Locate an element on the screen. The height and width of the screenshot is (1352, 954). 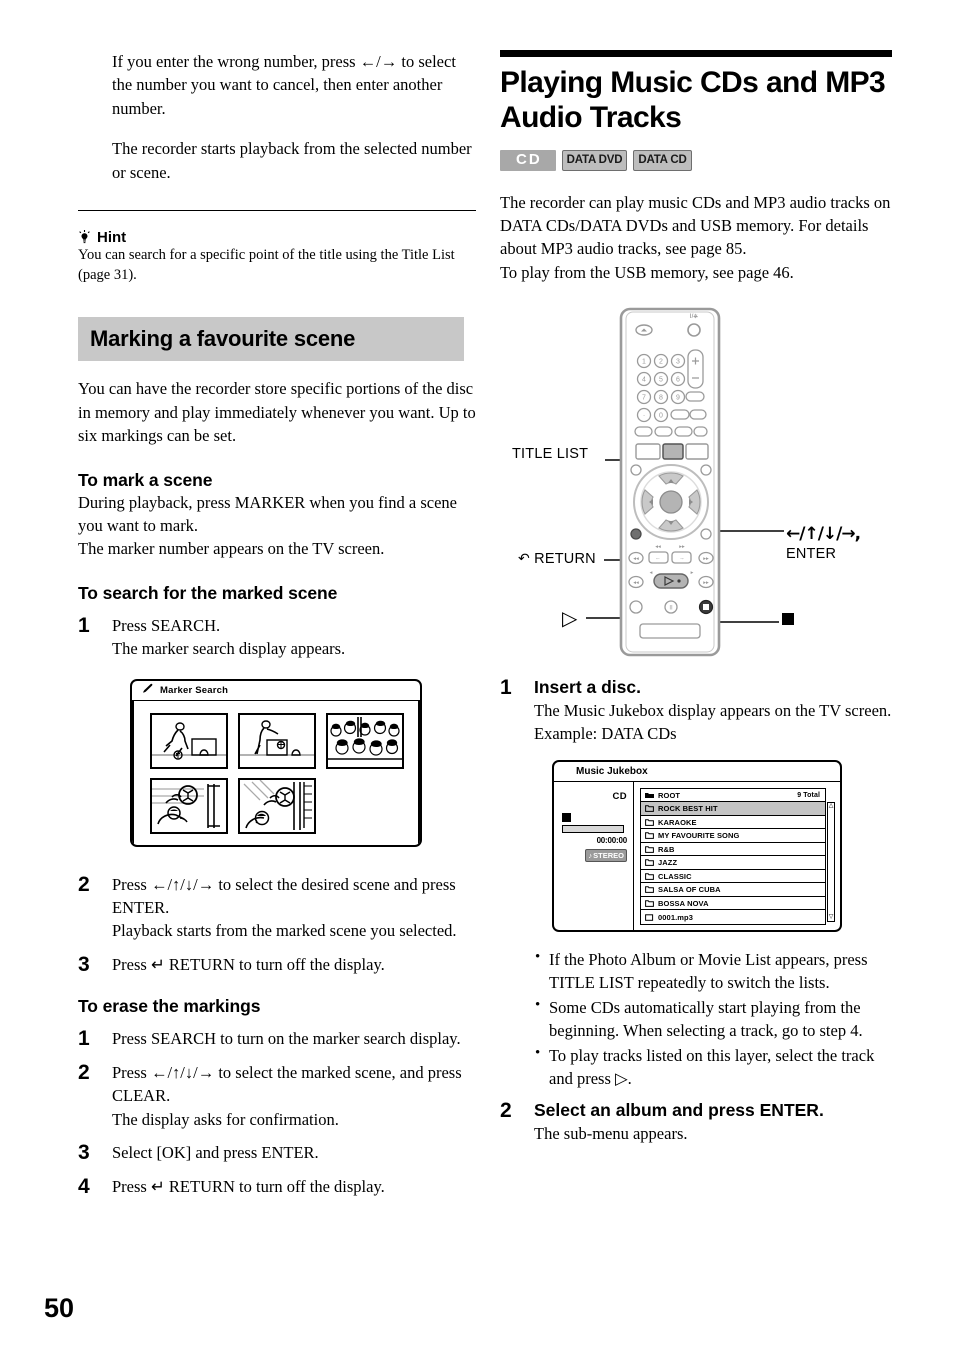
subheading-erase-markings: To erase the markings is located at coordinates (169, 1006).